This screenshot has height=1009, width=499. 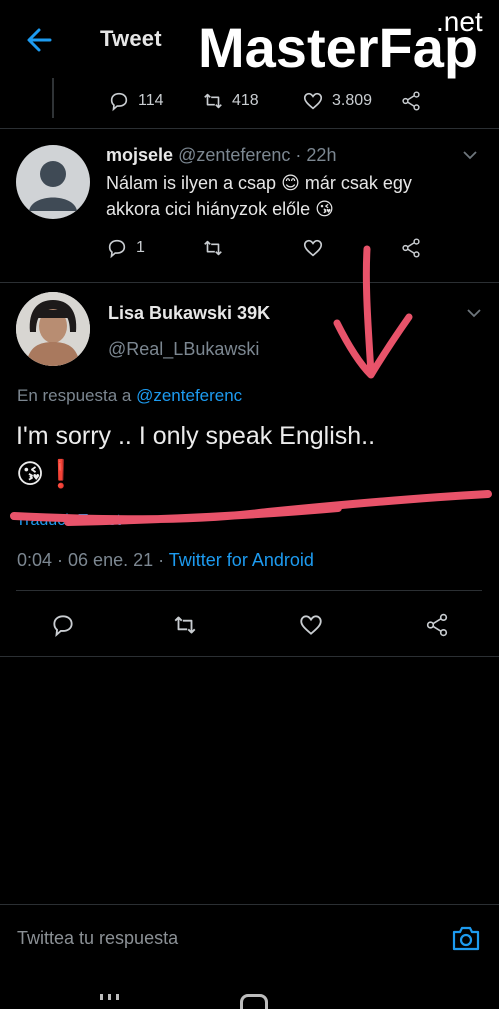 I want to click on avatar-lisa, so click(x=53, y=329).